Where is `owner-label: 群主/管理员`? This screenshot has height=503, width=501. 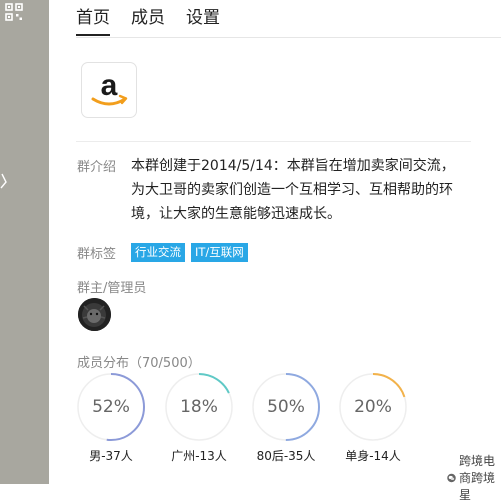 owner-label: 群主/管理员 is located at coordinates (112, 288).